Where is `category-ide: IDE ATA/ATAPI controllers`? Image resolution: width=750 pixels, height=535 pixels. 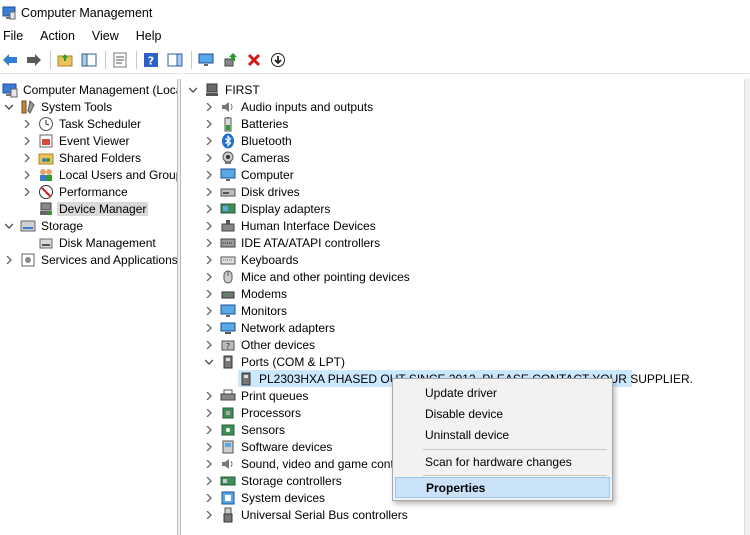 category-ide: IDE ATA/ATAPI controllers is located at coordinates (293, 242).